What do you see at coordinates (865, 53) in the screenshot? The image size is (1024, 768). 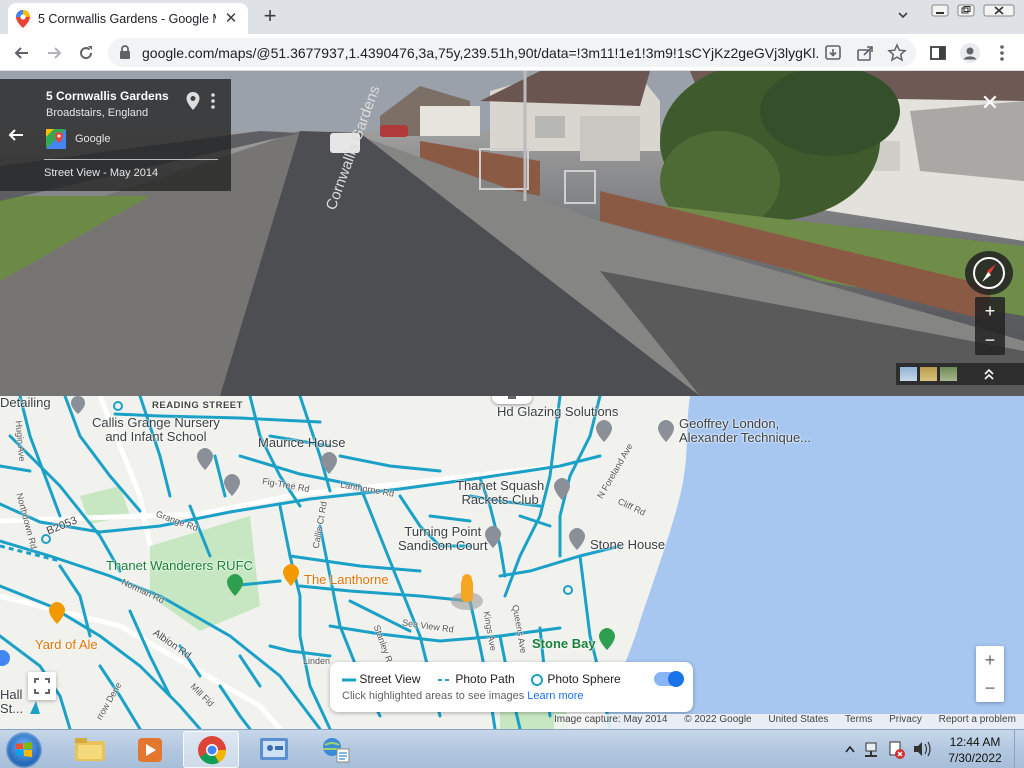 I see `share-icon` at bounding box center [865, 53].